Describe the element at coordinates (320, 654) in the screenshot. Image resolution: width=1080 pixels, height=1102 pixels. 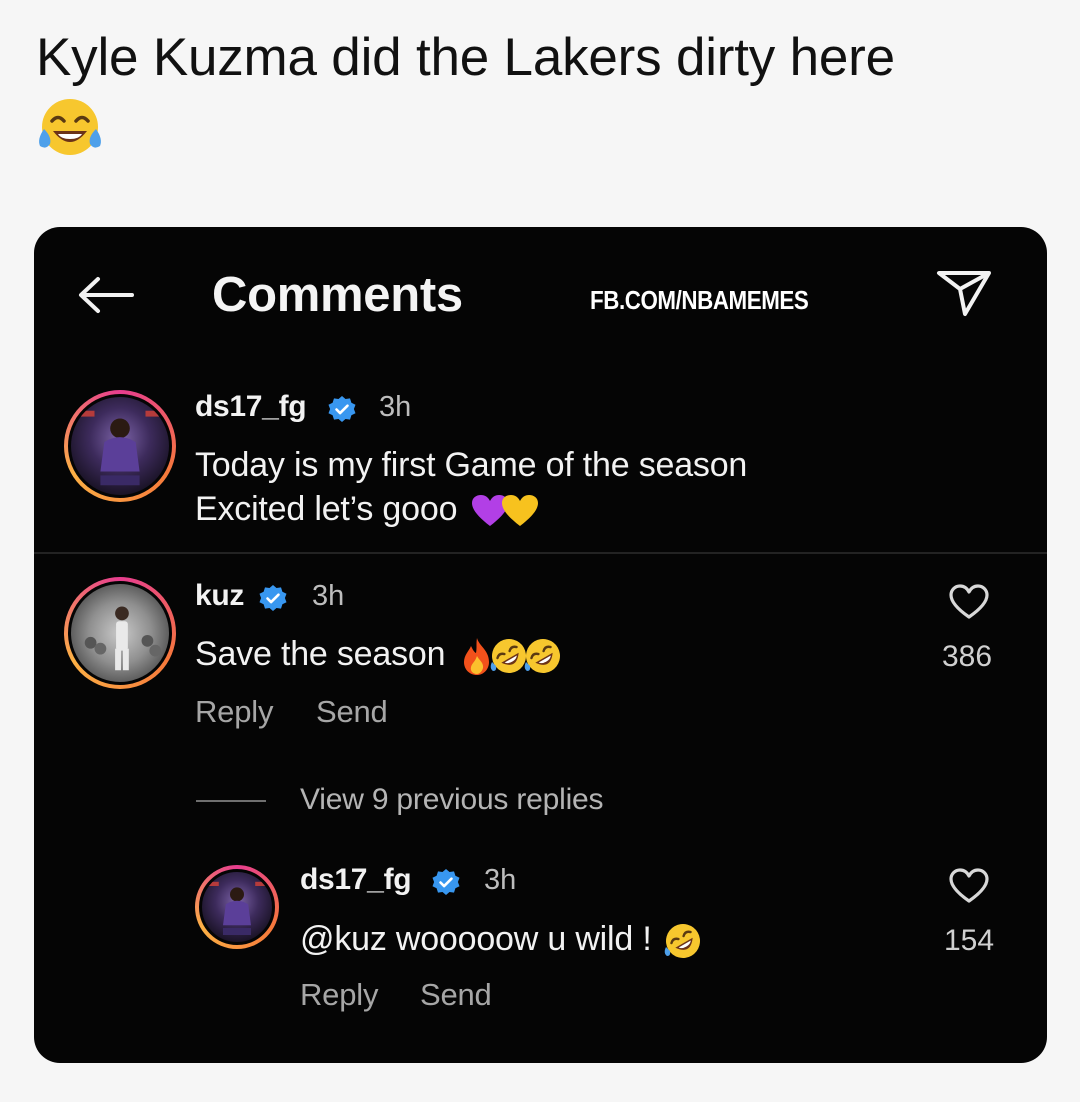
I see `comment-body: Save the season` at that location.